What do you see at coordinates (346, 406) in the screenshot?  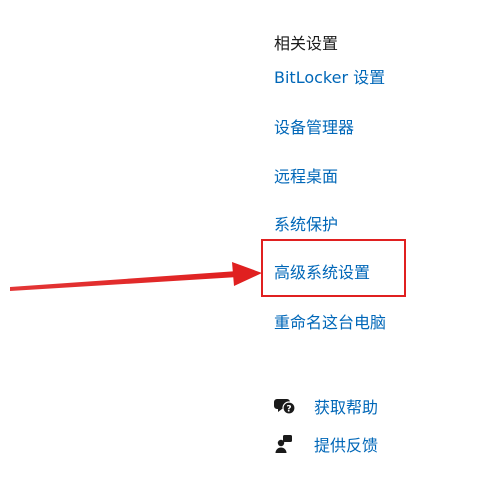 I see `get-help-label: 获取帮助` at bounding box center [346, 406].